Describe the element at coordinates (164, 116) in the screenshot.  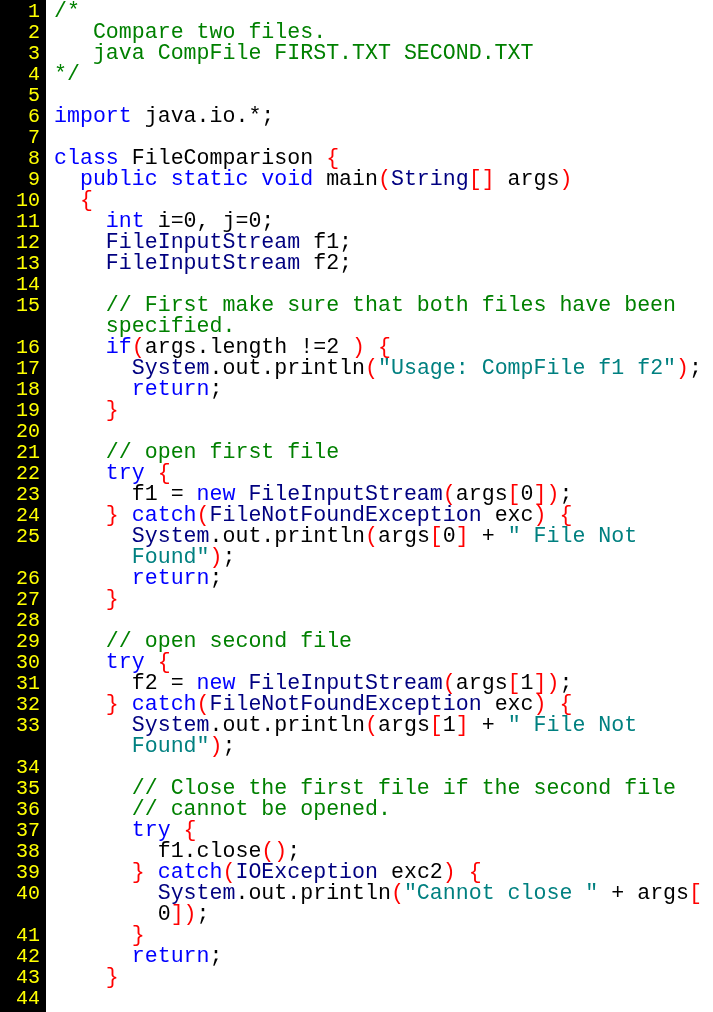
I see `code-line: import java.io.*;` at that location.